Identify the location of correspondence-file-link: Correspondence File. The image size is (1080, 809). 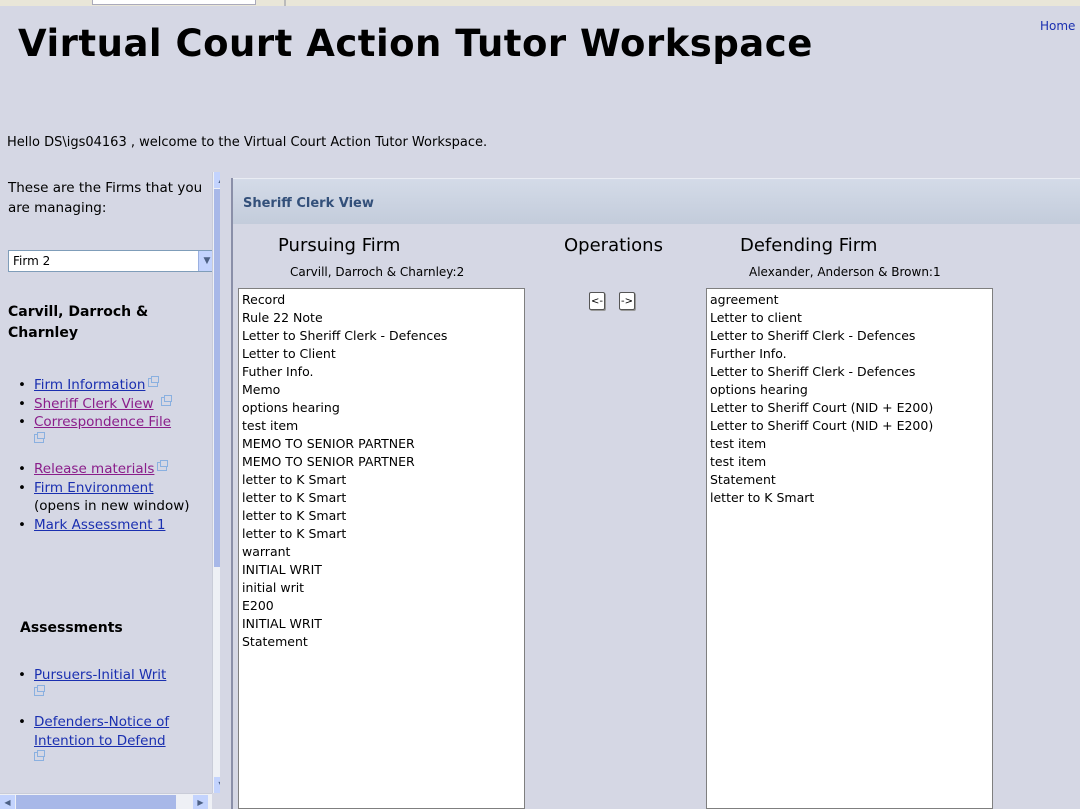
(102, 422).